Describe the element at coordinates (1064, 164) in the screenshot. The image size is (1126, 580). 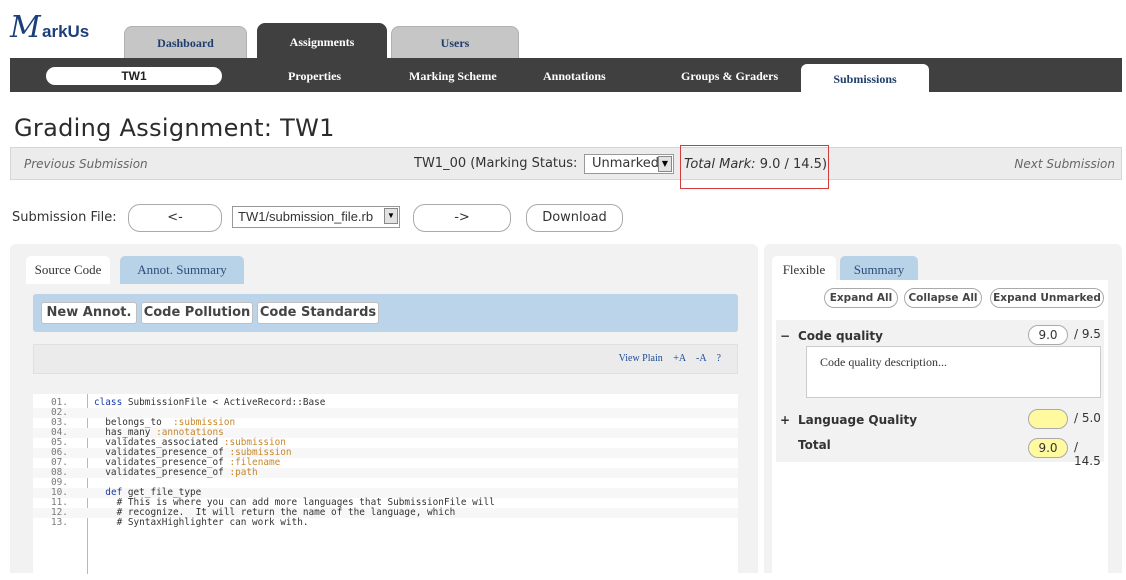
I see `next-submission-link: Next Submission` at that location.